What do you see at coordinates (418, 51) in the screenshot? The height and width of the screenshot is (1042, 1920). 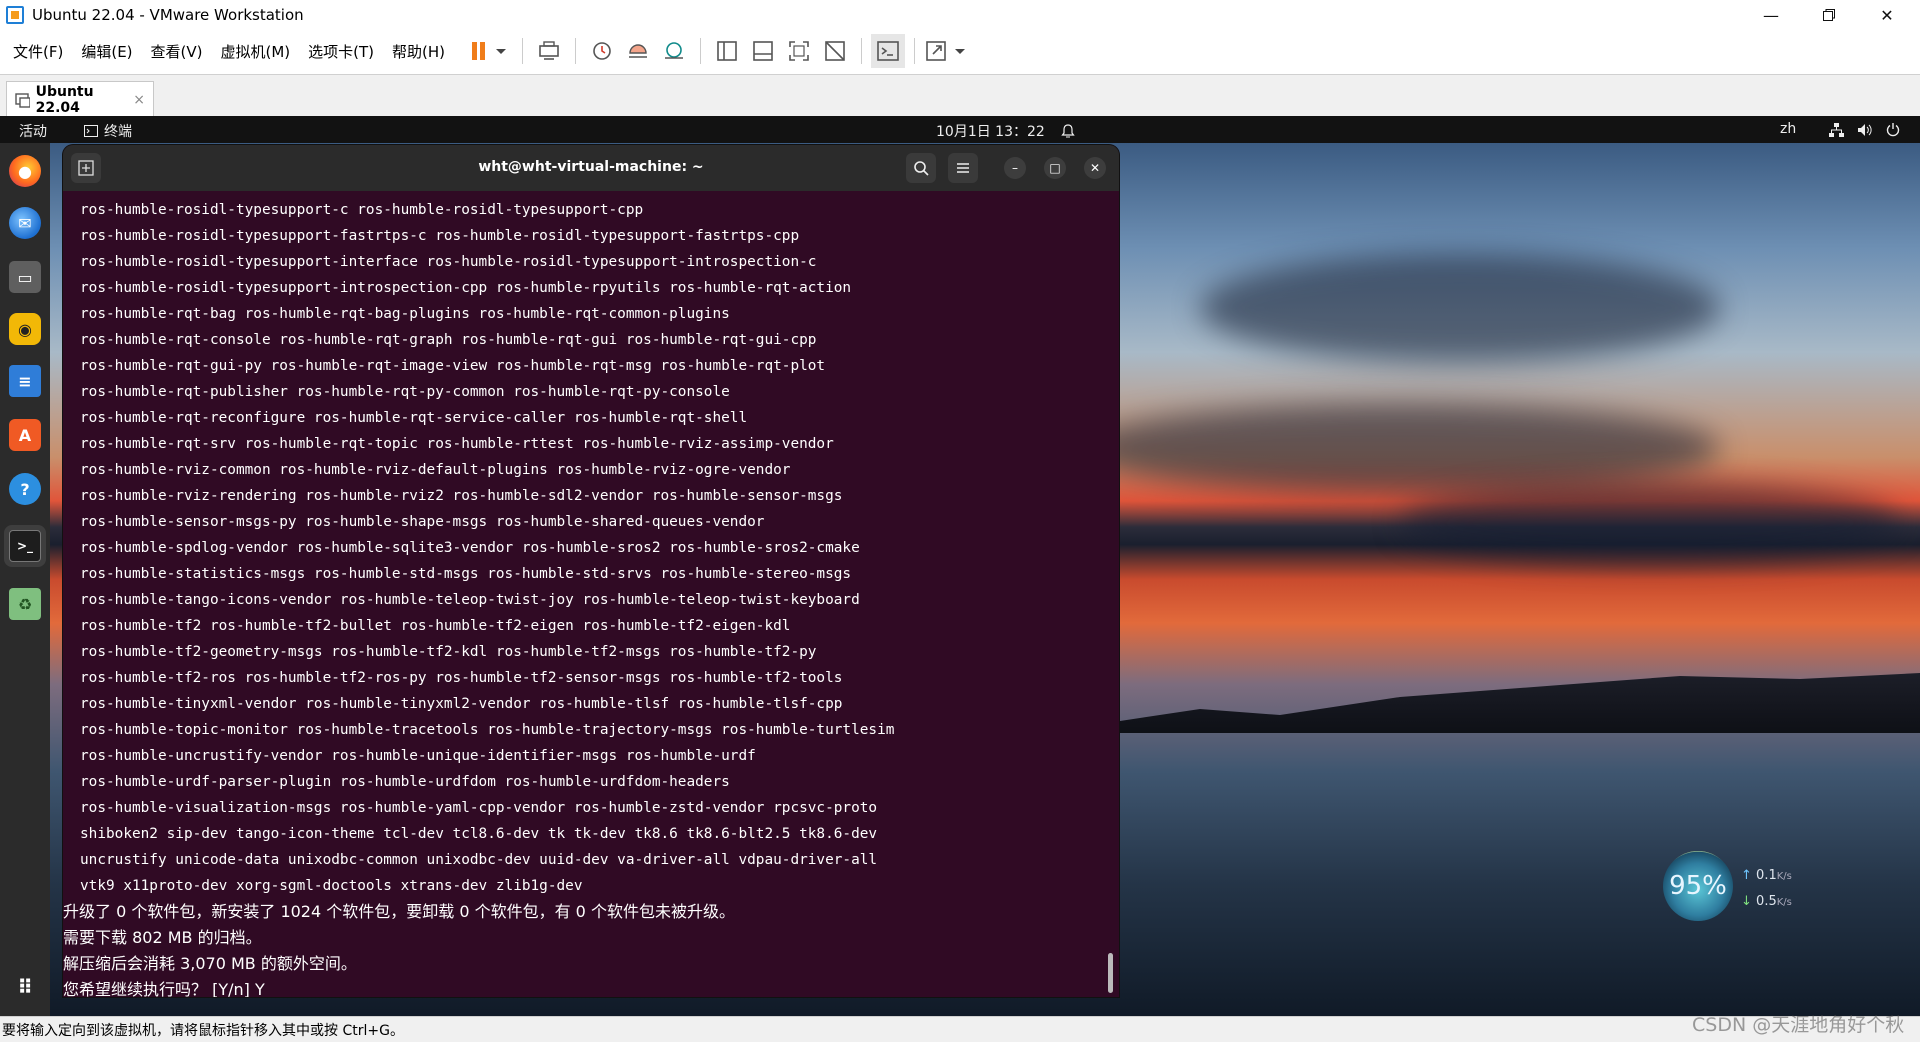 I see `menu-help: 帮助(H)` at bounding box center [418, 51].